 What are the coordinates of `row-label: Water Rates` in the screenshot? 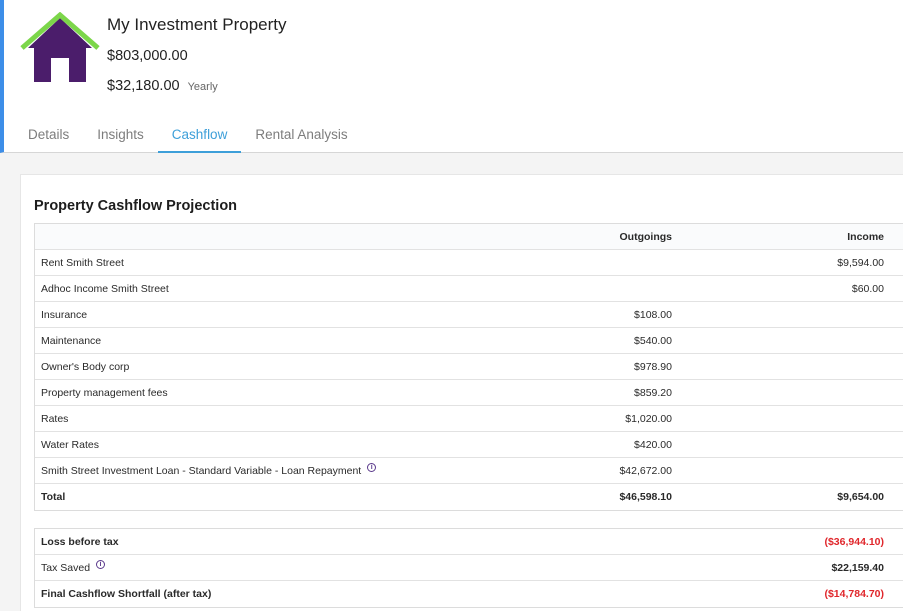 It's located at (70, 444).